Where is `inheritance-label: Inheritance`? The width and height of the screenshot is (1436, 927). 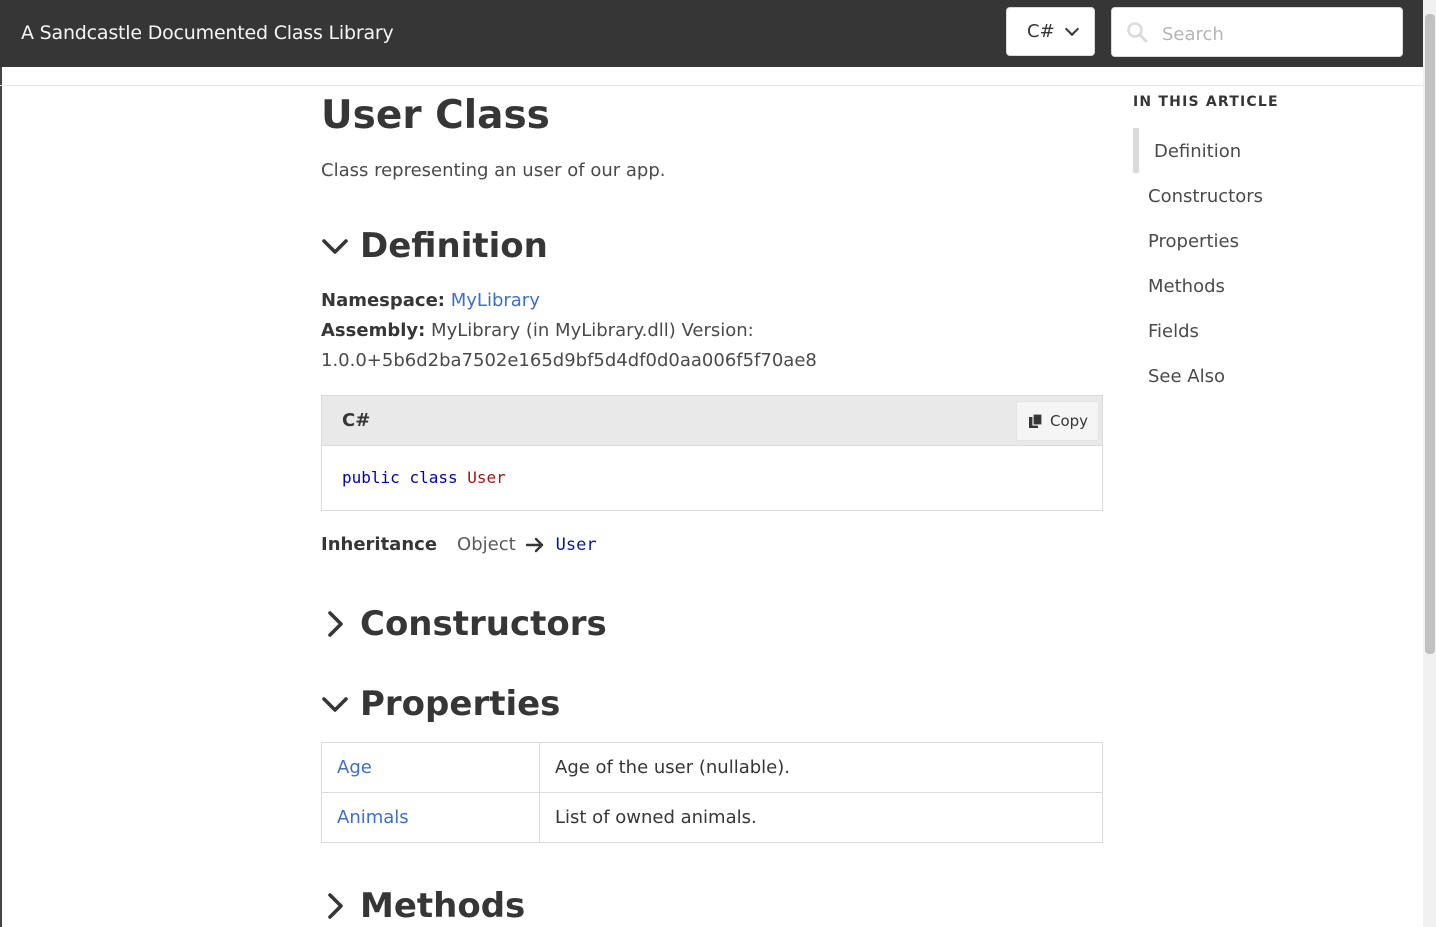 inheritance-label: Inheritance is located at coordinates (379, 544).